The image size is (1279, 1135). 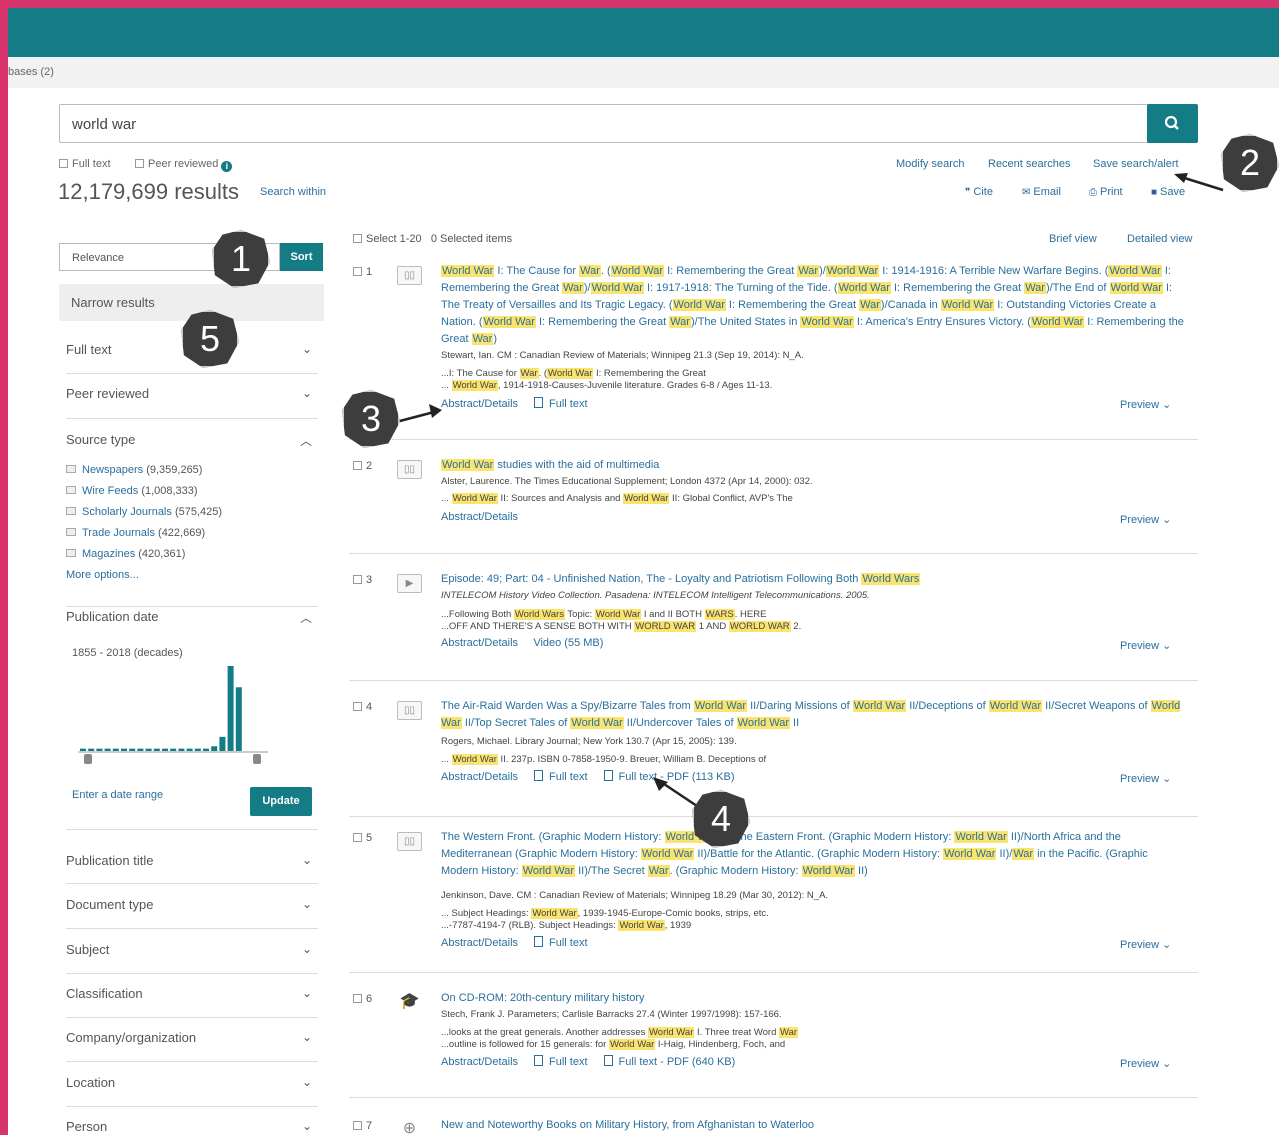 I want to click on result-select: 2, so click(x=362, y=466).